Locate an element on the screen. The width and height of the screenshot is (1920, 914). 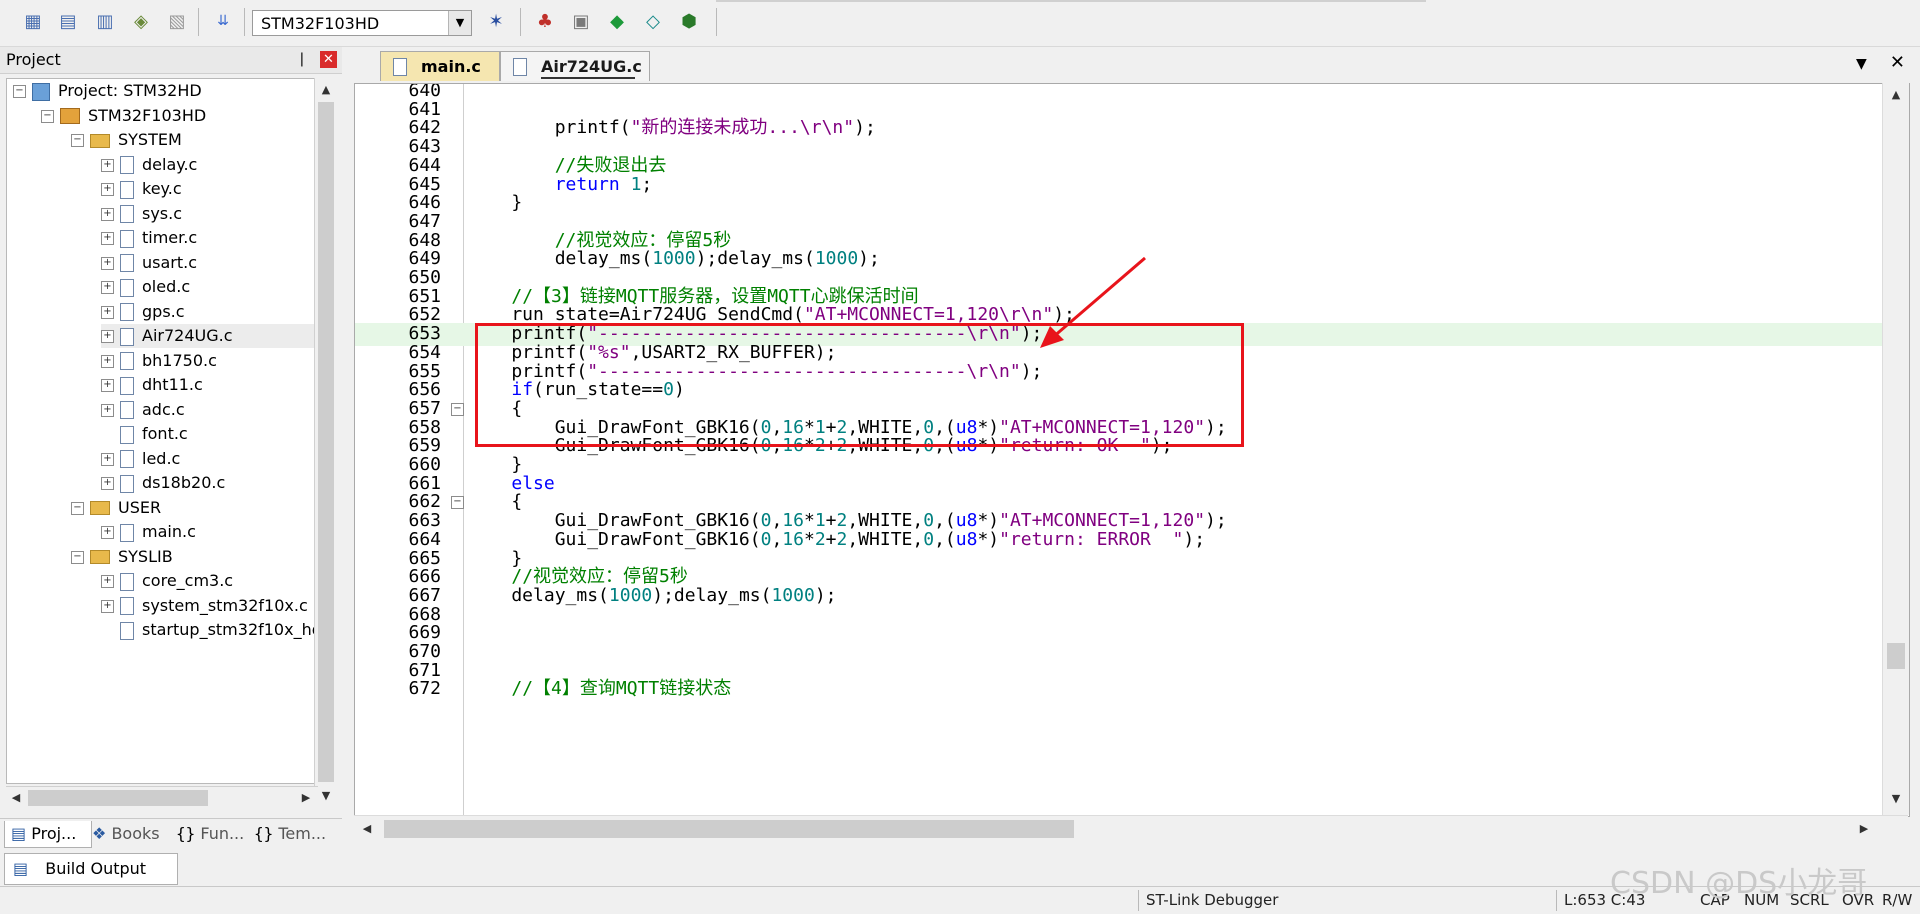
tab-air724ug-c: Air724UG.c is located at coordinates (575, 66).